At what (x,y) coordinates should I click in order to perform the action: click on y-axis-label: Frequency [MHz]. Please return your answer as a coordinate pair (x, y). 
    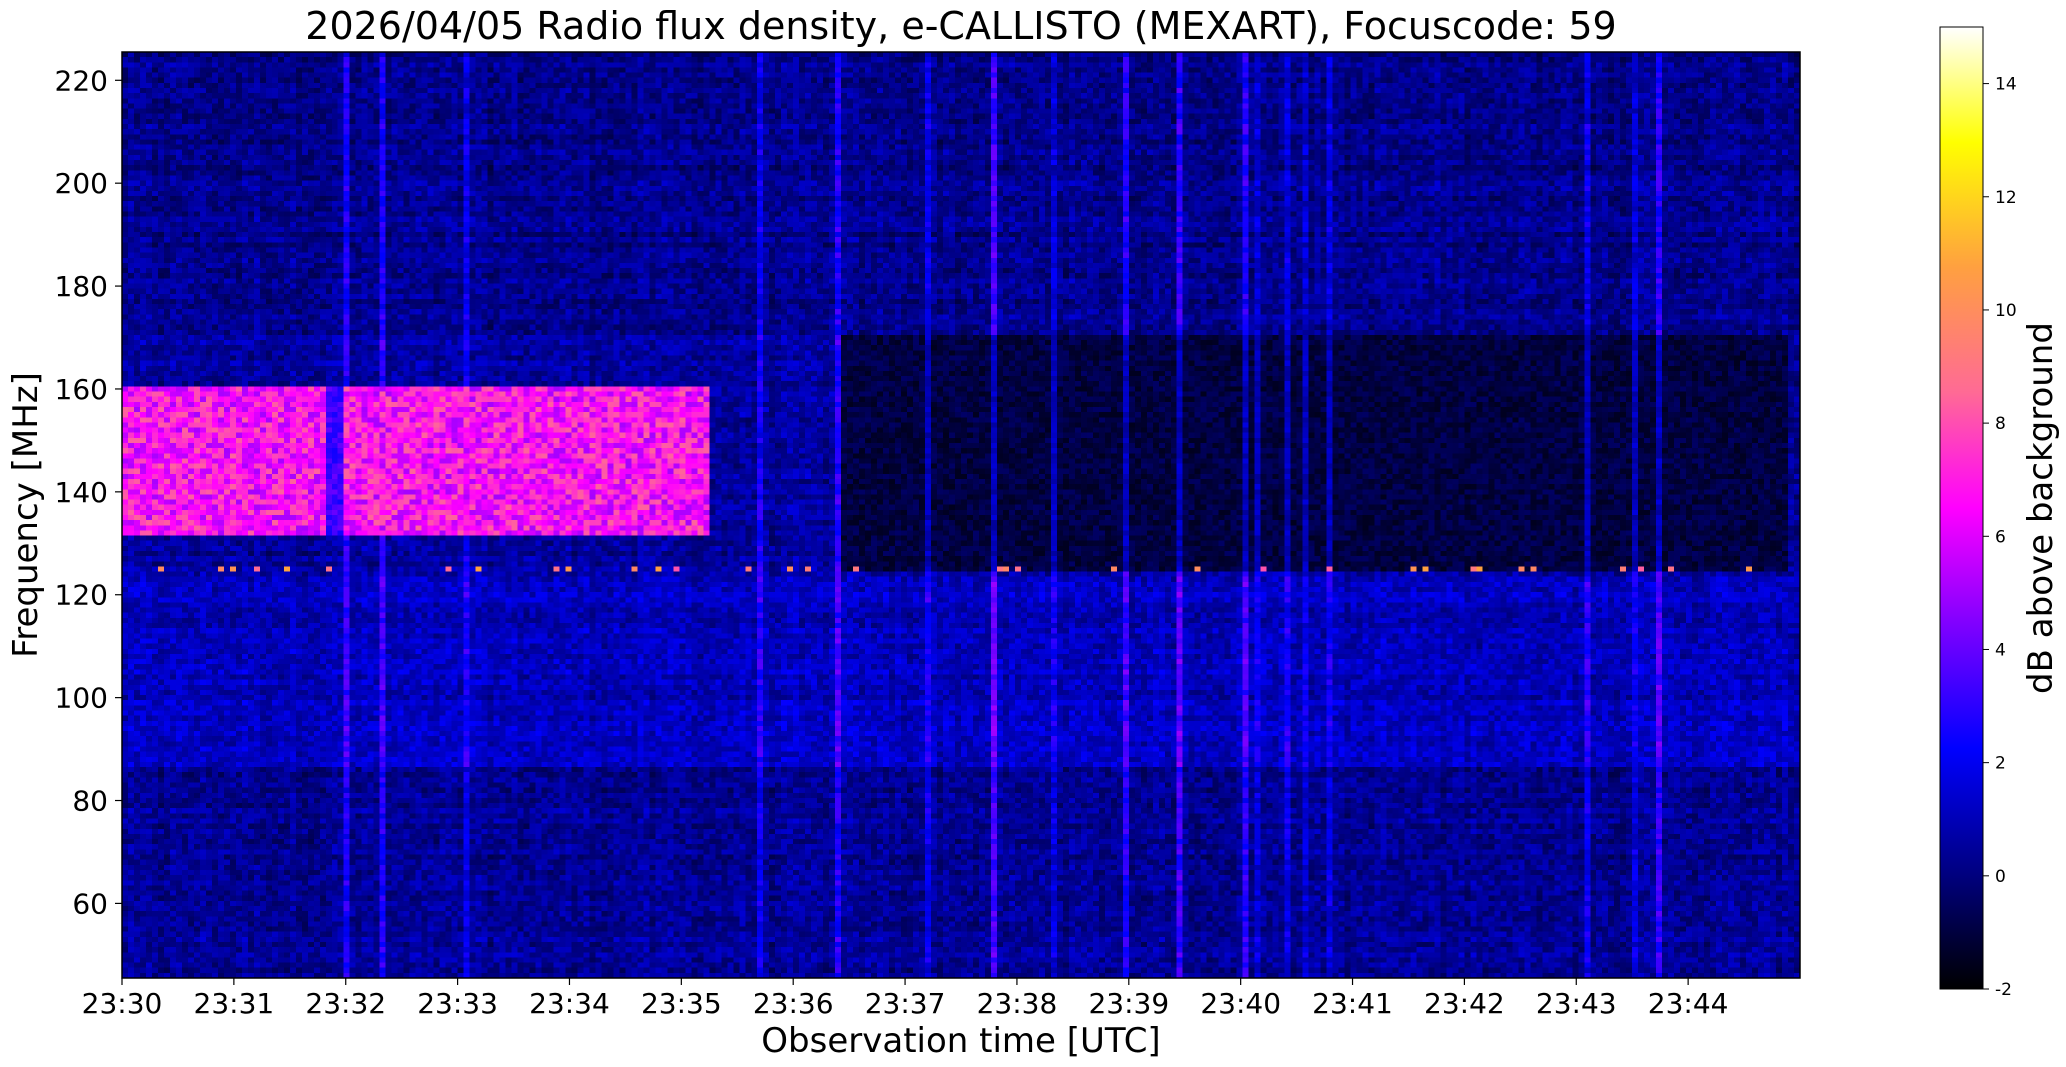
    Looking at the image, I should click on (26, 515).